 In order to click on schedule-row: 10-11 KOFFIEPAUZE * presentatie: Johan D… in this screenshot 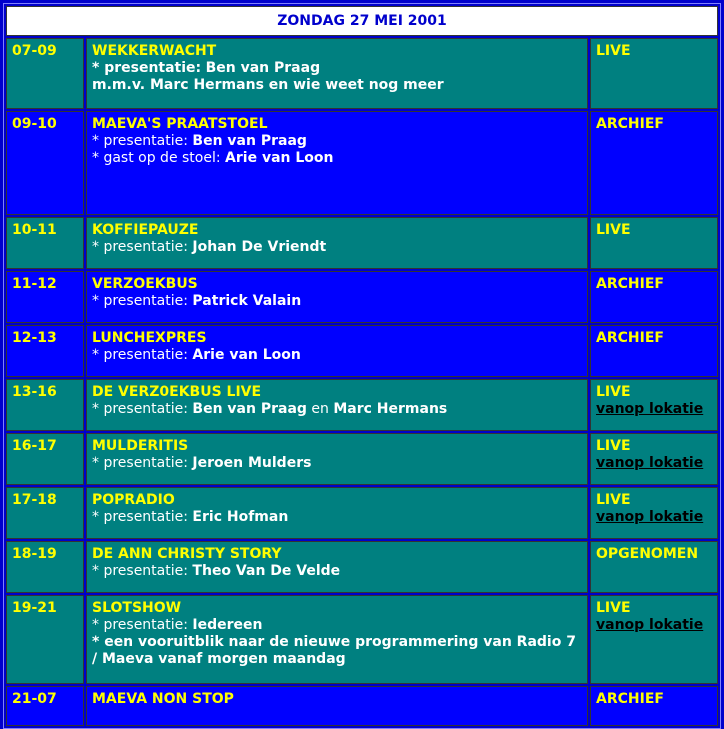, I will do `click(362, 243)`.